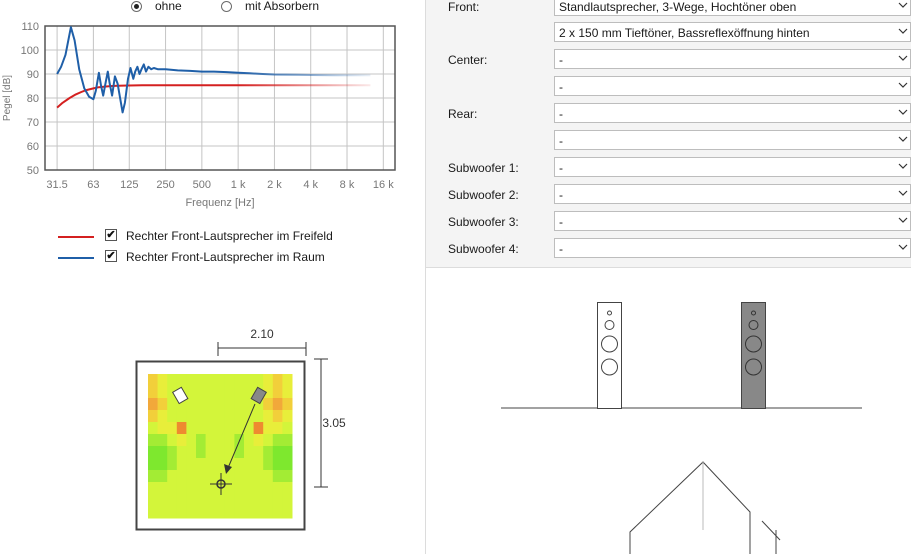  I want to click on radio-ohne: ohne, so click(166, 7).